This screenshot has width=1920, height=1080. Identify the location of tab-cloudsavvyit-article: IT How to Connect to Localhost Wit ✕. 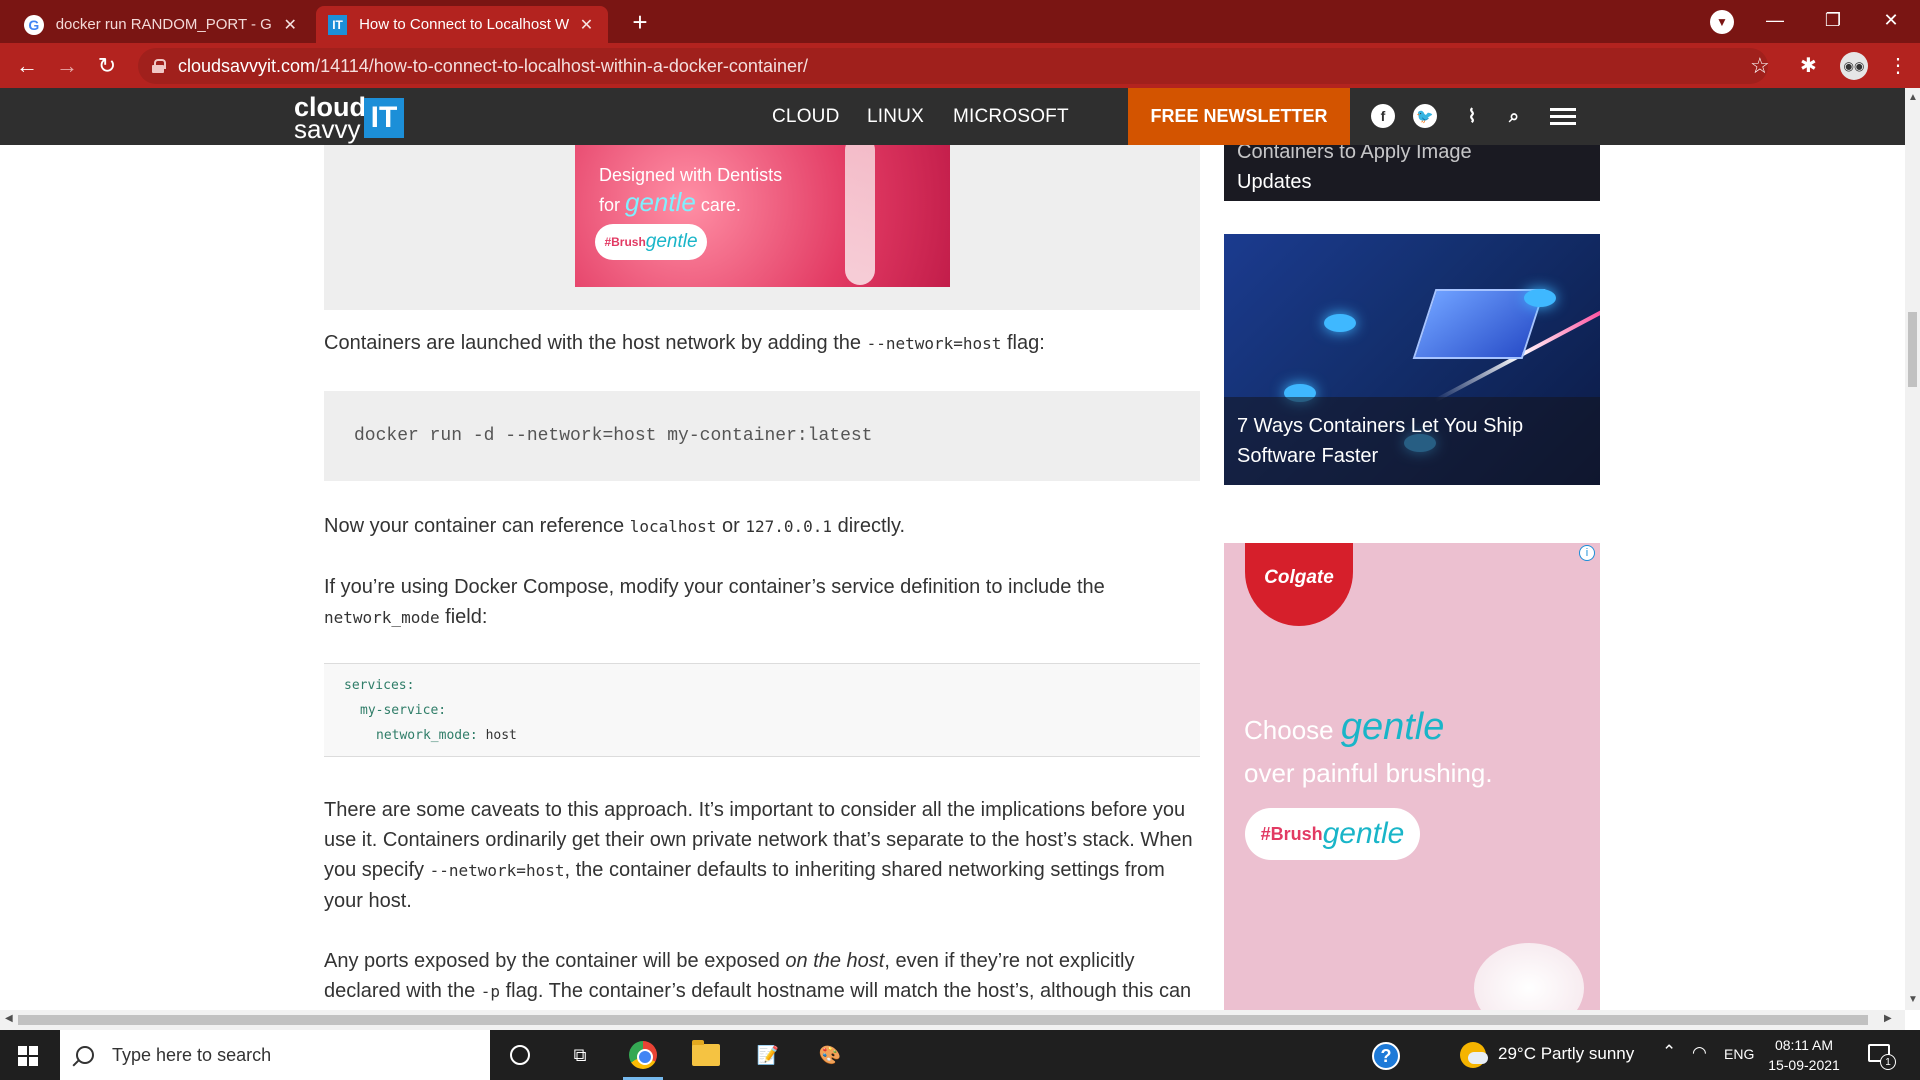
(462, 24).